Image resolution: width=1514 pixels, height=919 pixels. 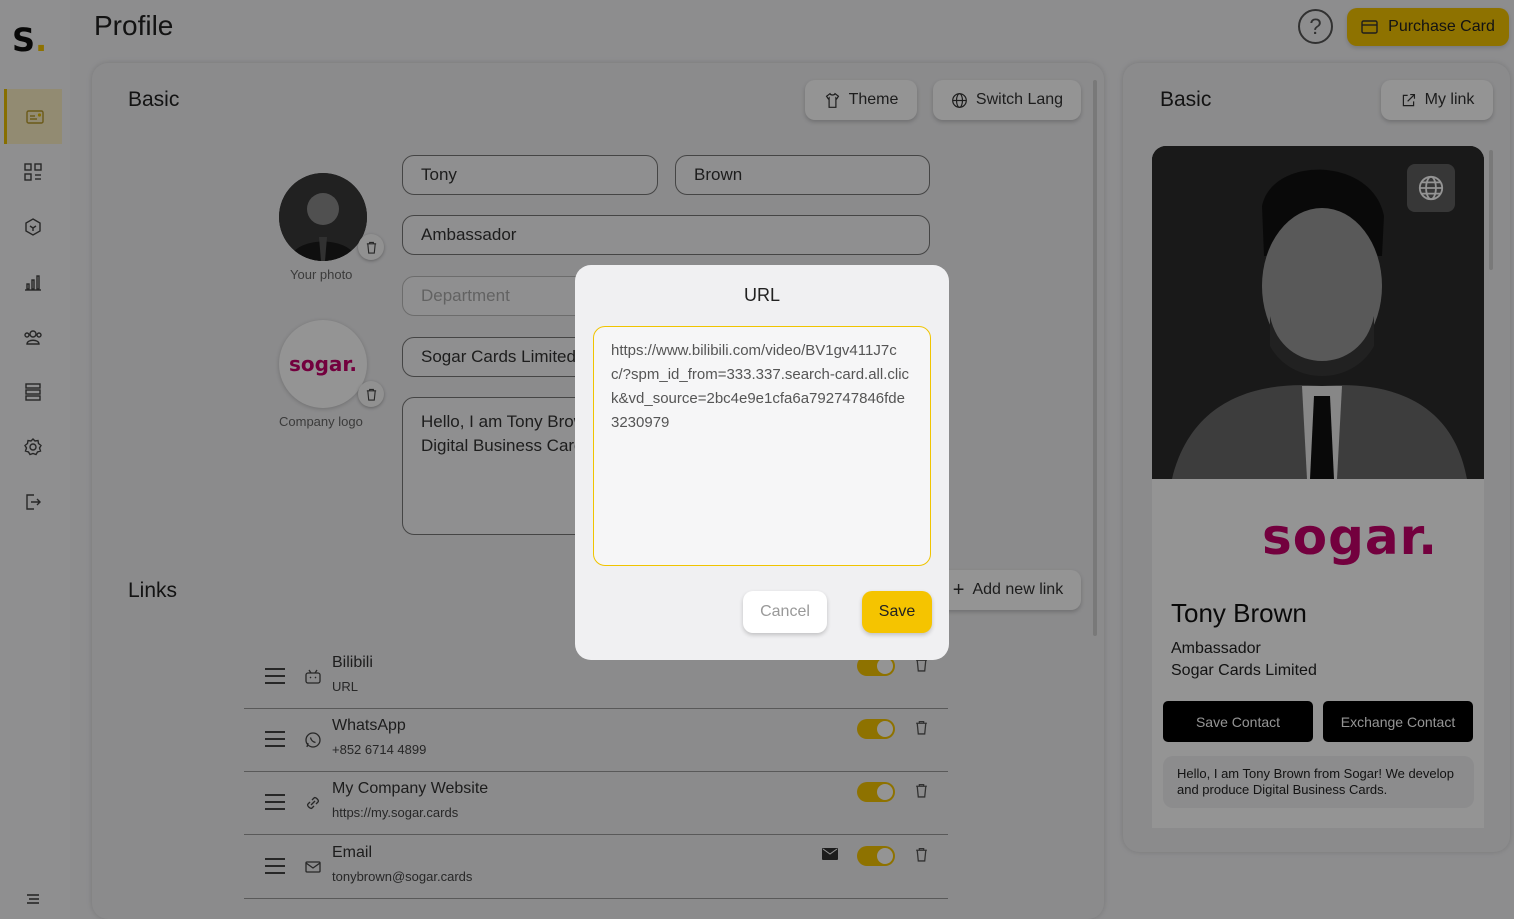 I want to click on dialog-title: URL, so click(x=761, y=295).